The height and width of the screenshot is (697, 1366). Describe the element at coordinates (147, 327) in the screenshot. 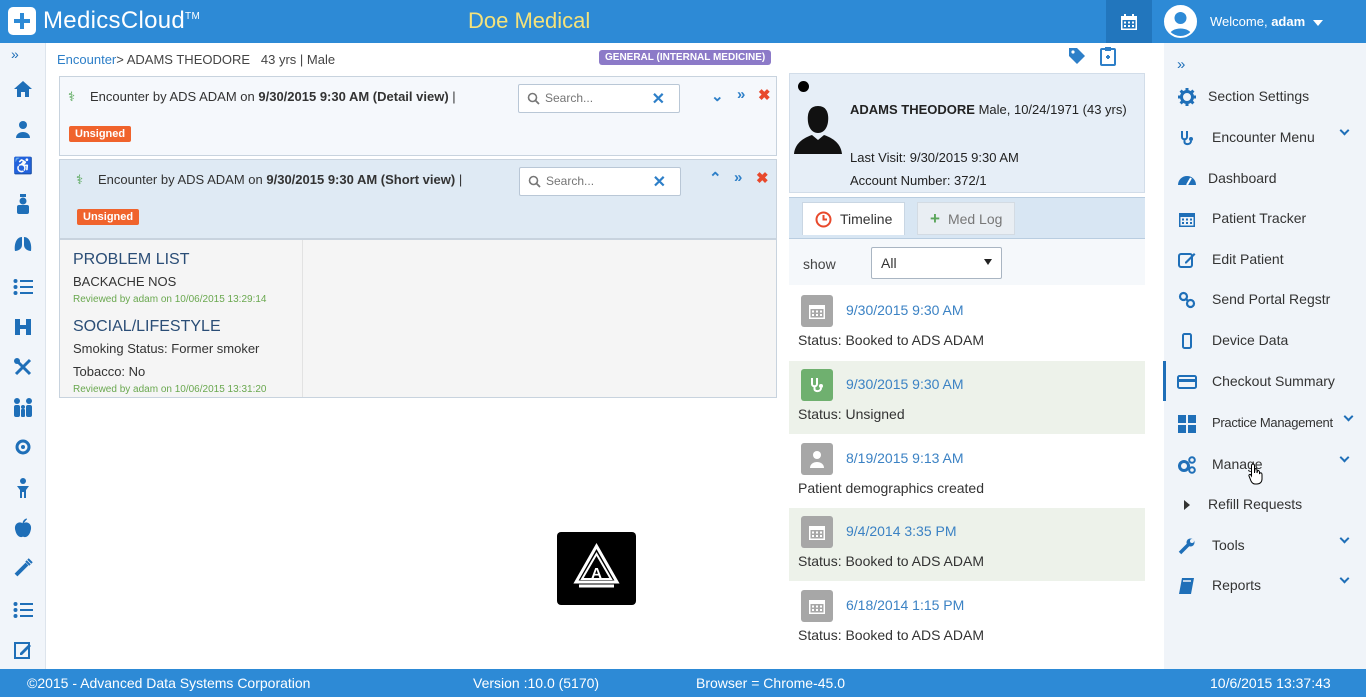

I see `social-lifestyle-heading: SOCIAL/LIFESTYLE` at that location.